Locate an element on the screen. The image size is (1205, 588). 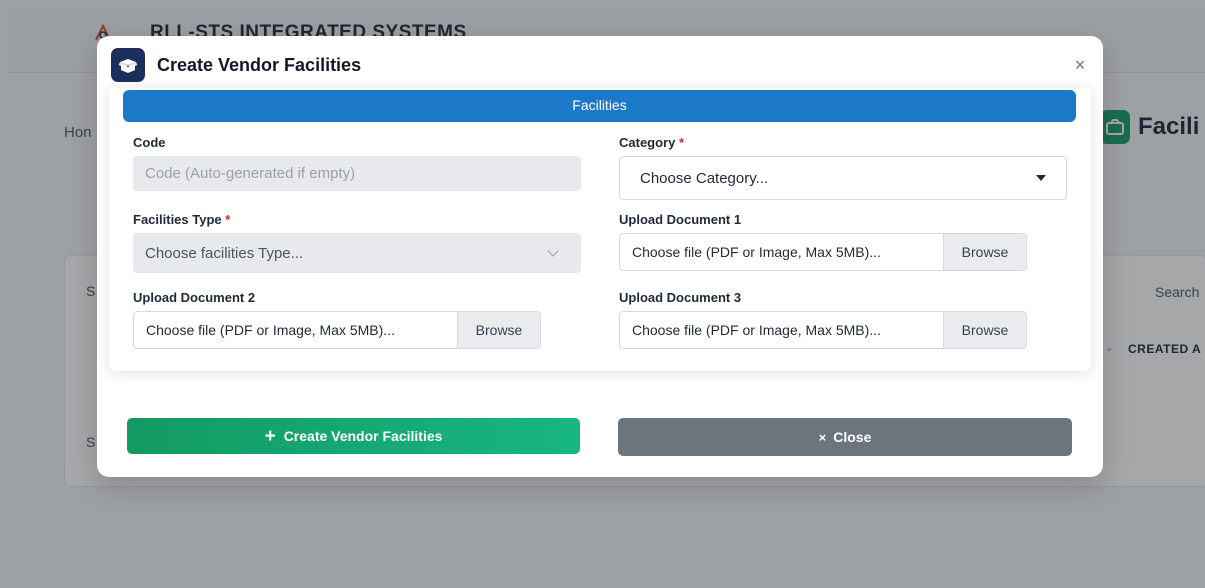
caret-down-icon is located at coordinates (1041, 178).